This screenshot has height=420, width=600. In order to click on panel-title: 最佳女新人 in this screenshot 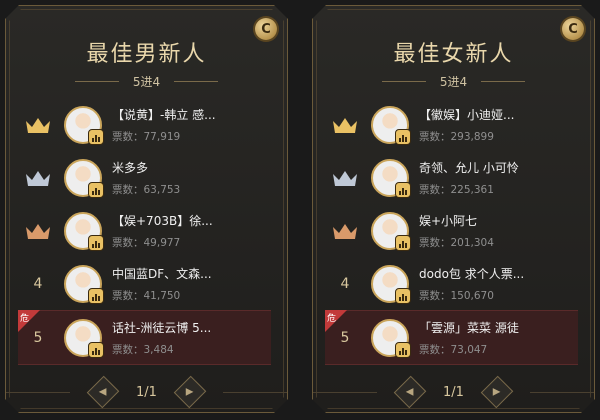, I will do `click(453, 54)`.